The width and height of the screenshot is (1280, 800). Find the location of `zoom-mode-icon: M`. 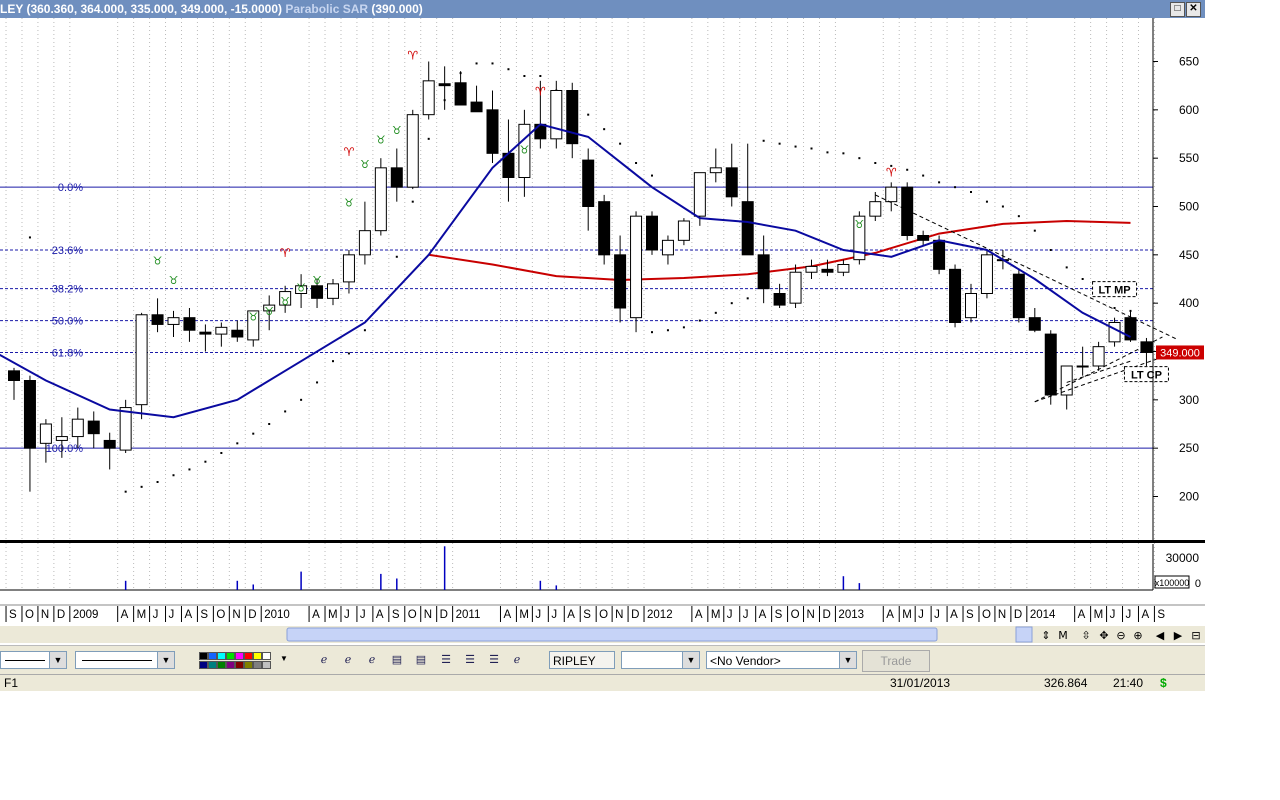

zoom-mode-icon: M is located at coordinates (1063, 635).